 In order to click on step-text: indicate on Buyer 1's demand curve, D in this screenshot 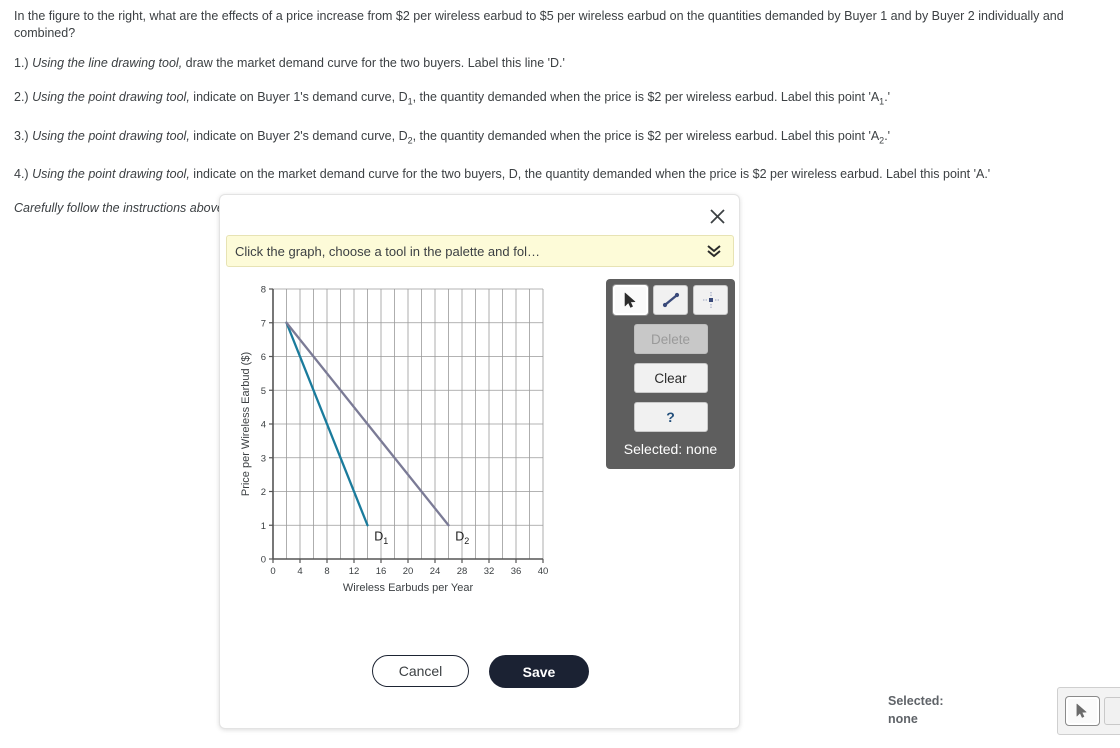, I will do `click(298, 97)`.